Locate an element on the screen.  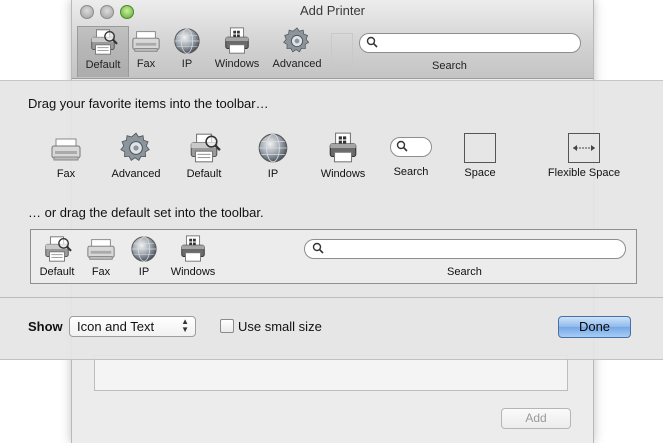
double-arrow-icon is located at coordinates (584, 148).